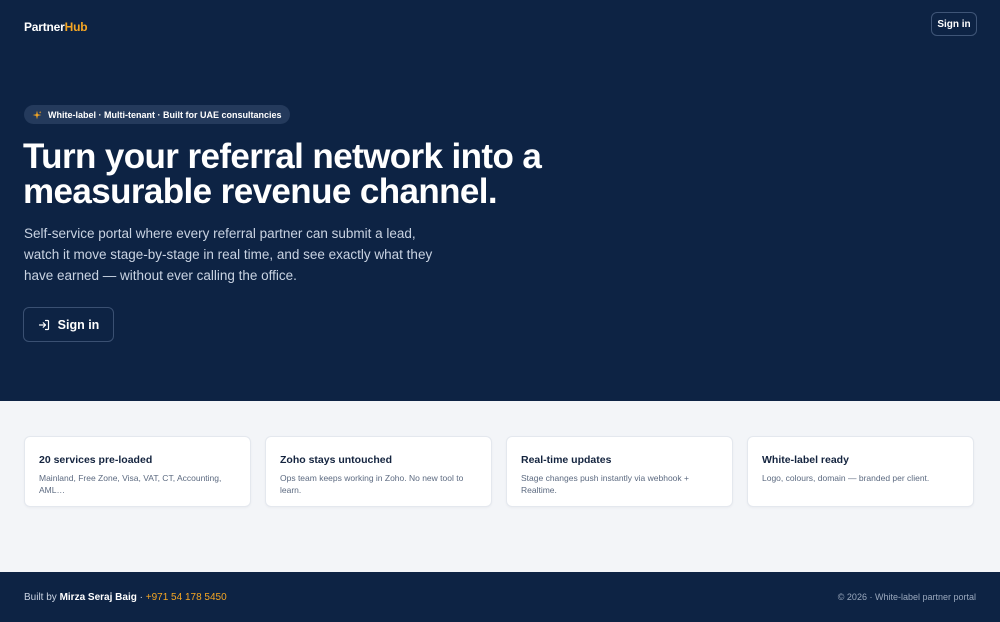 The height and width of the screenshot is (622, 1000). I want to click on brand-name-main: Partner, so click(44, 27).